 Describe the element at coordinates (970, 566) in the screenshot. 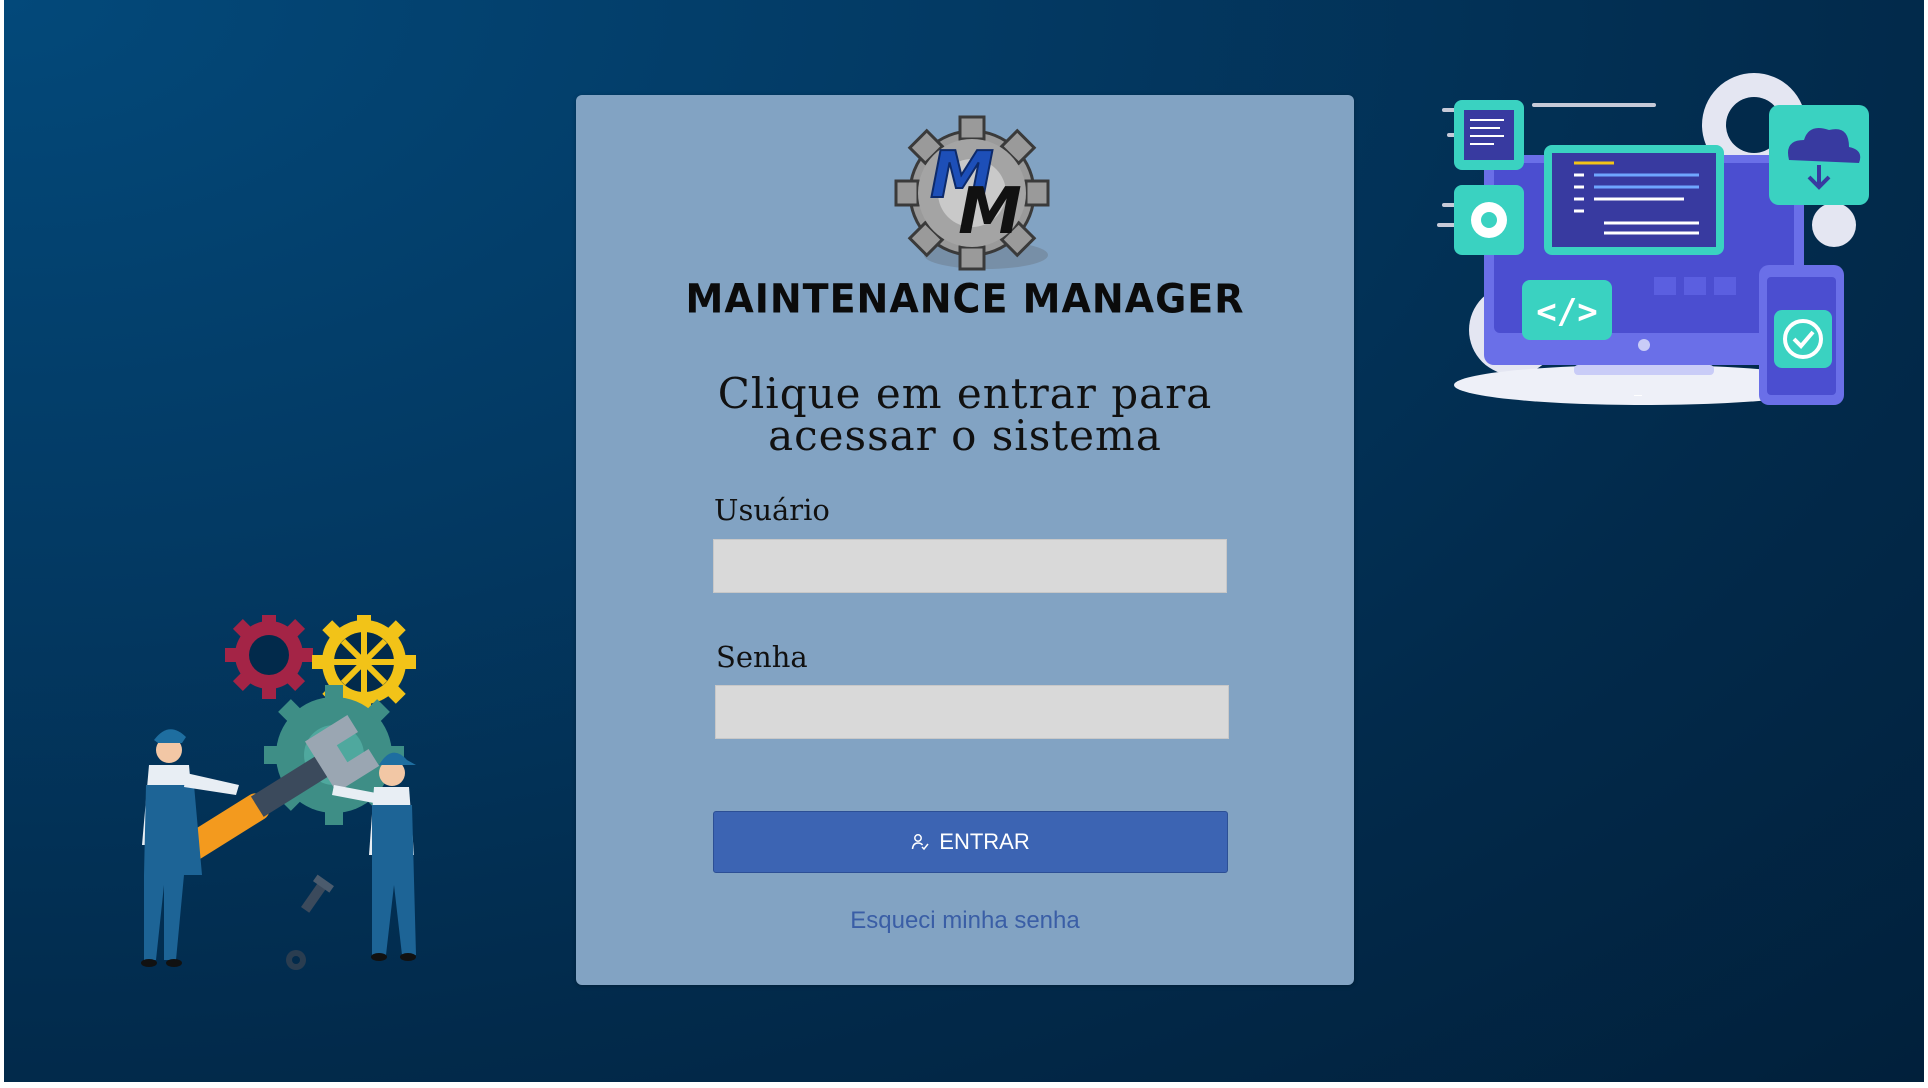

I see `username-input` at that location.